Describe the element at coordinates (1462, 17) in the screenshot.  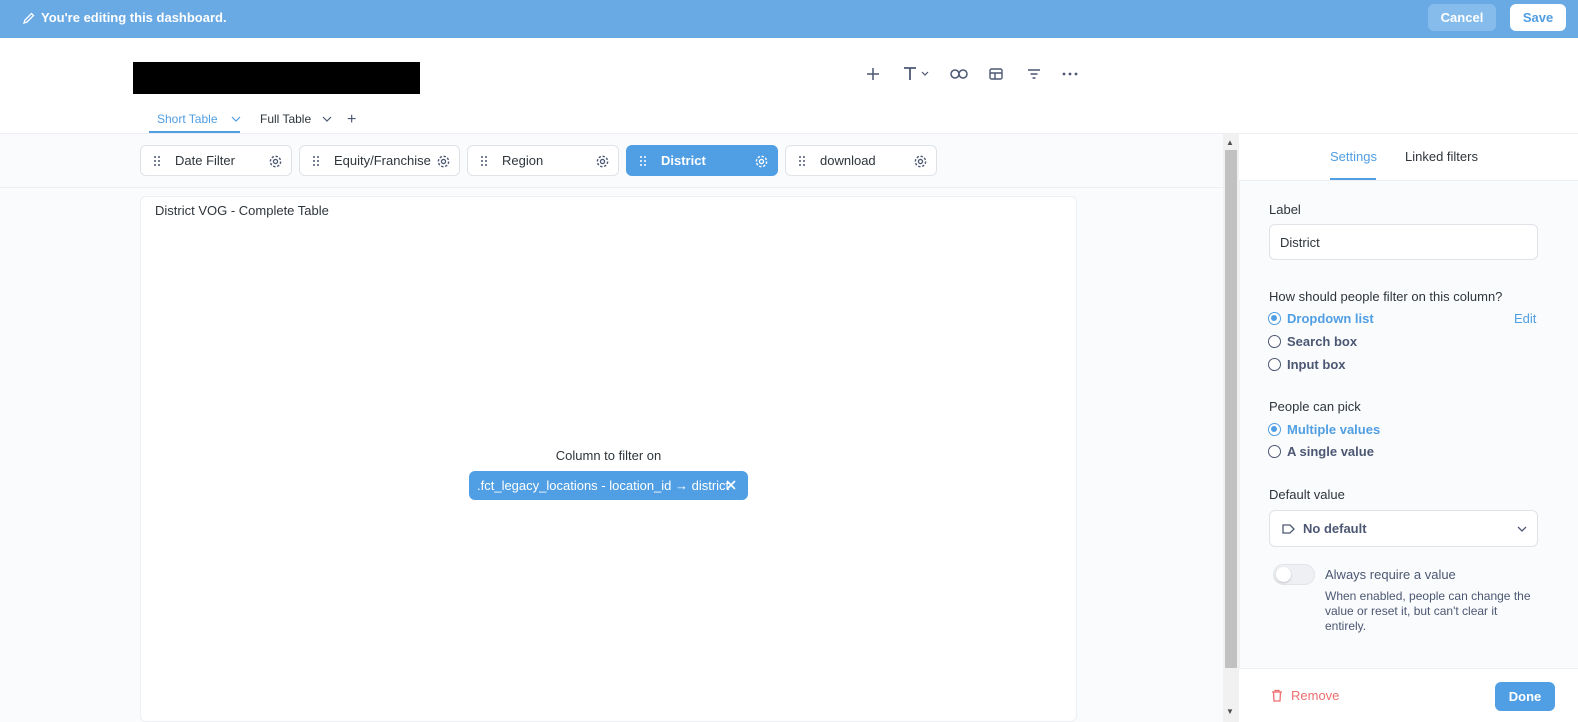
I see `cancel-button: Cancel` at that location.